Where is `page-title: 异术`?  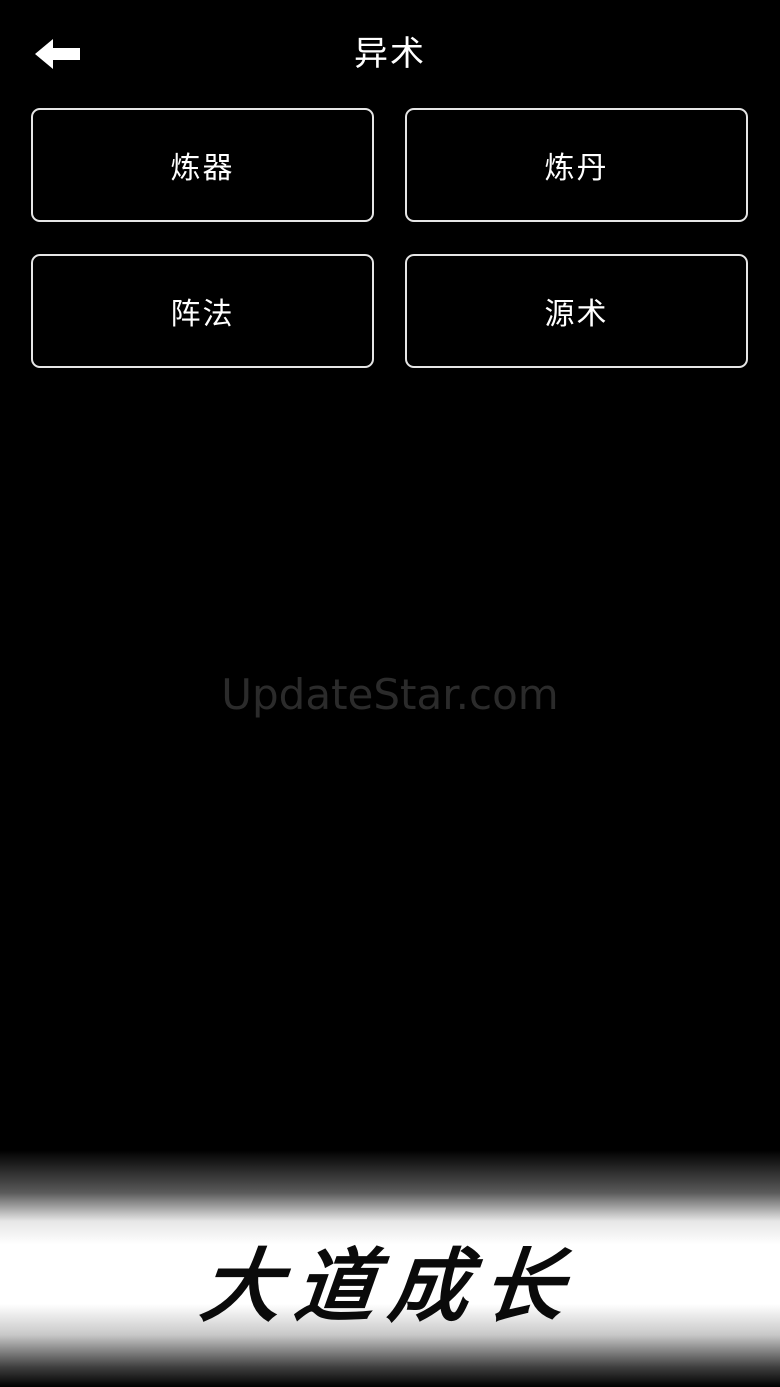
page-title: 异术 is located at coordinates (390, 54).